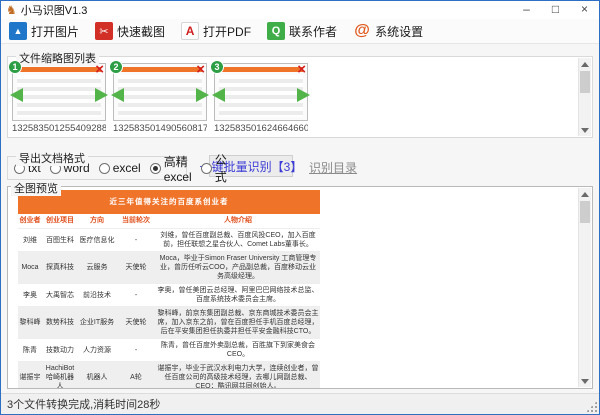 The image size is (600, 415). I want to click on status-bar: 3个文件转换完成,消耗时间28秒, so click(300, 403).